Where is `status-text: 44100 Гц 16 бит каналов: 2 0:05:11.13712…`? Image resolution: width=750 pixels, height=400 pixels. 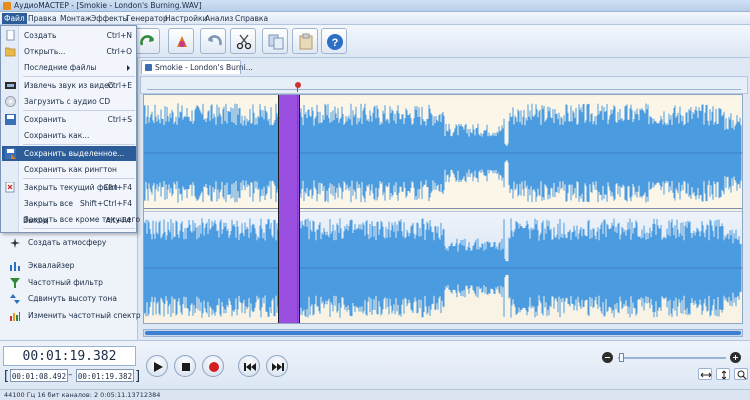
status-text: 44100 Гц 16 бит каналов: 2 0:05:11.13712… is located at coordinates (82, 395).